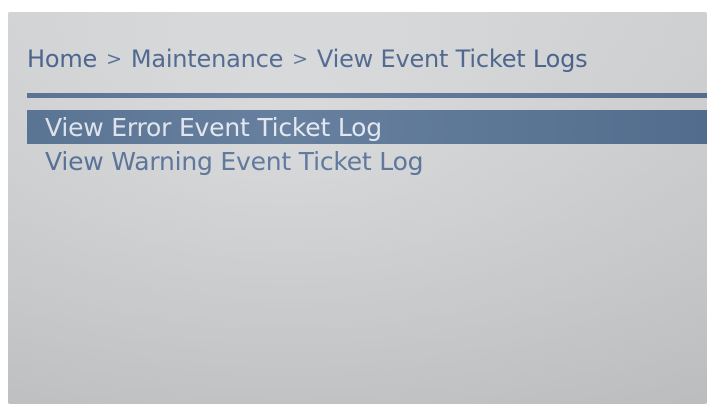 The width and height of the screenshot is (707, 416). Describe the element at coordinates (367, 95) in the screenshot. I see `header-divider` at that location.